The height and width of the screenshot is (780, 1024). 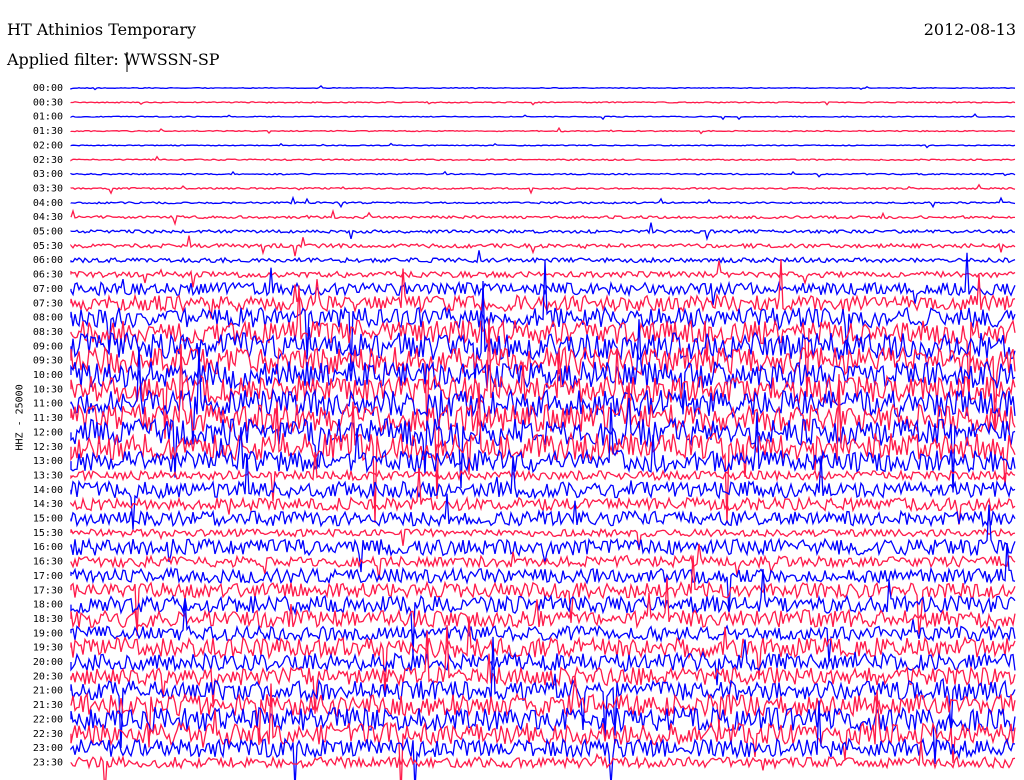 I want to click on row-time-label: 05:30, so click(x=48, y=246).